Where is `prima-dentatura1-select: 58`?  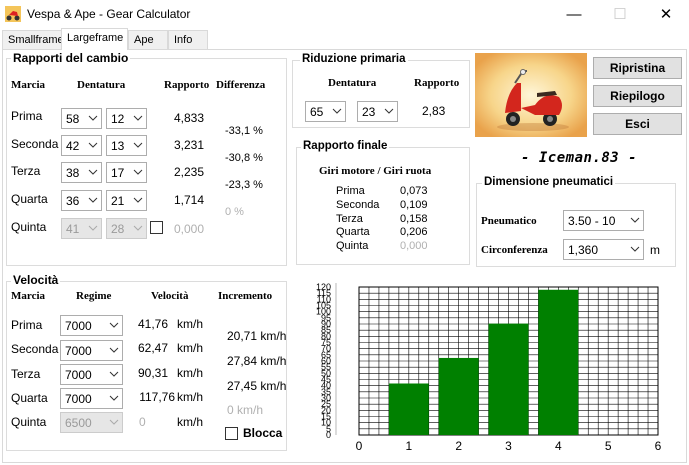 prima-dentatura1-select: 58 is located at coordinates (81, 118).